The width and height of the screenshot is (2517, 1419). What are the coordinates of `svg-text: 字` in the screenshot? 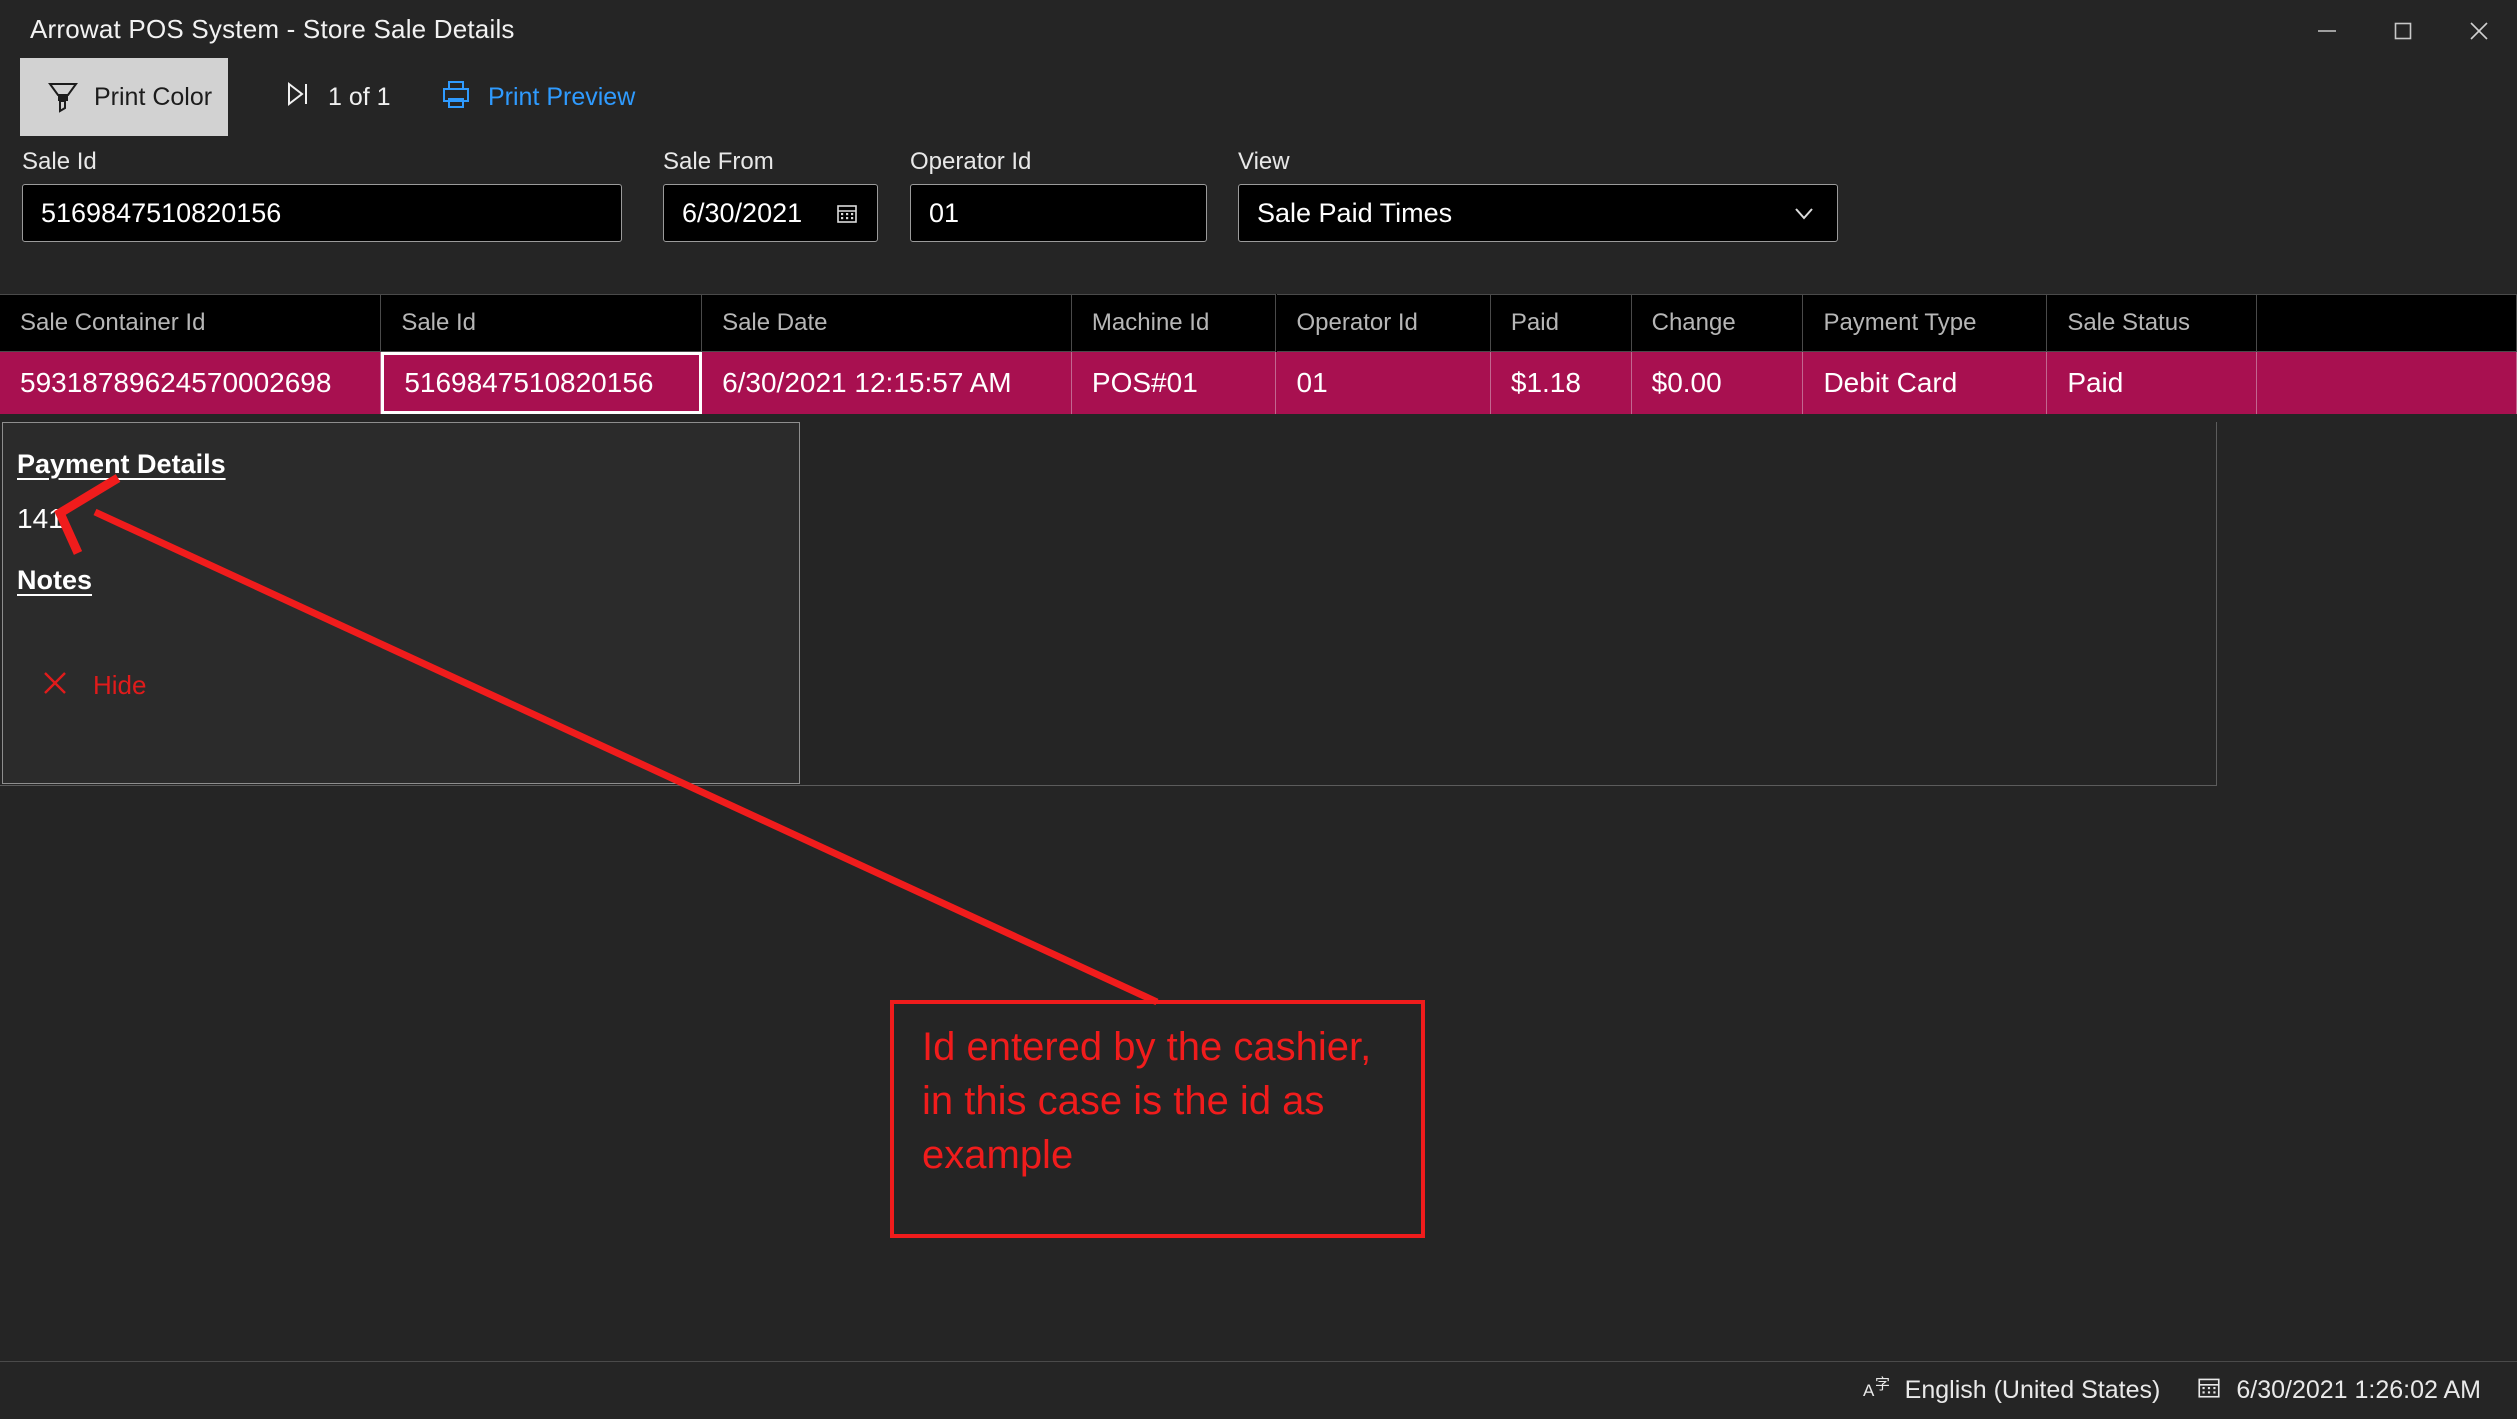 It's located at (1882, 1384).